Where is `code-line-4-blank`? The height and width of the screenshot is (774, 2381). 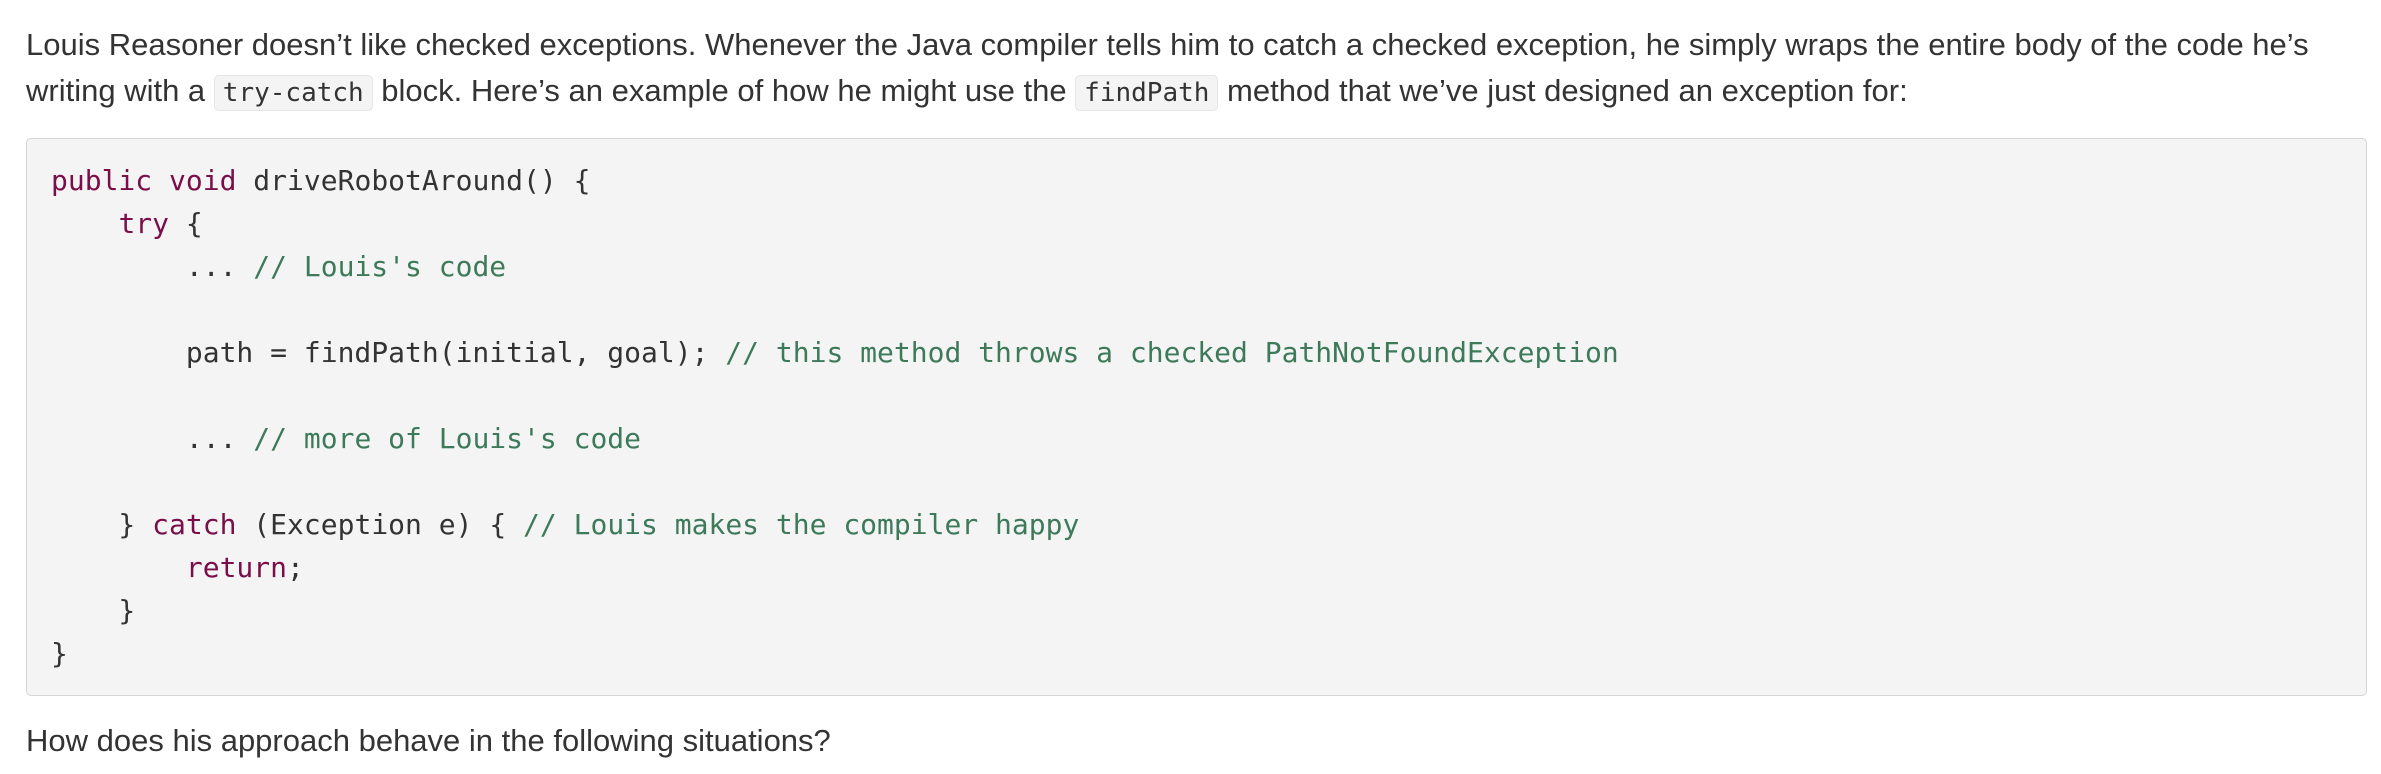
code-line-4-blank is located at coordinates (1196, 309).